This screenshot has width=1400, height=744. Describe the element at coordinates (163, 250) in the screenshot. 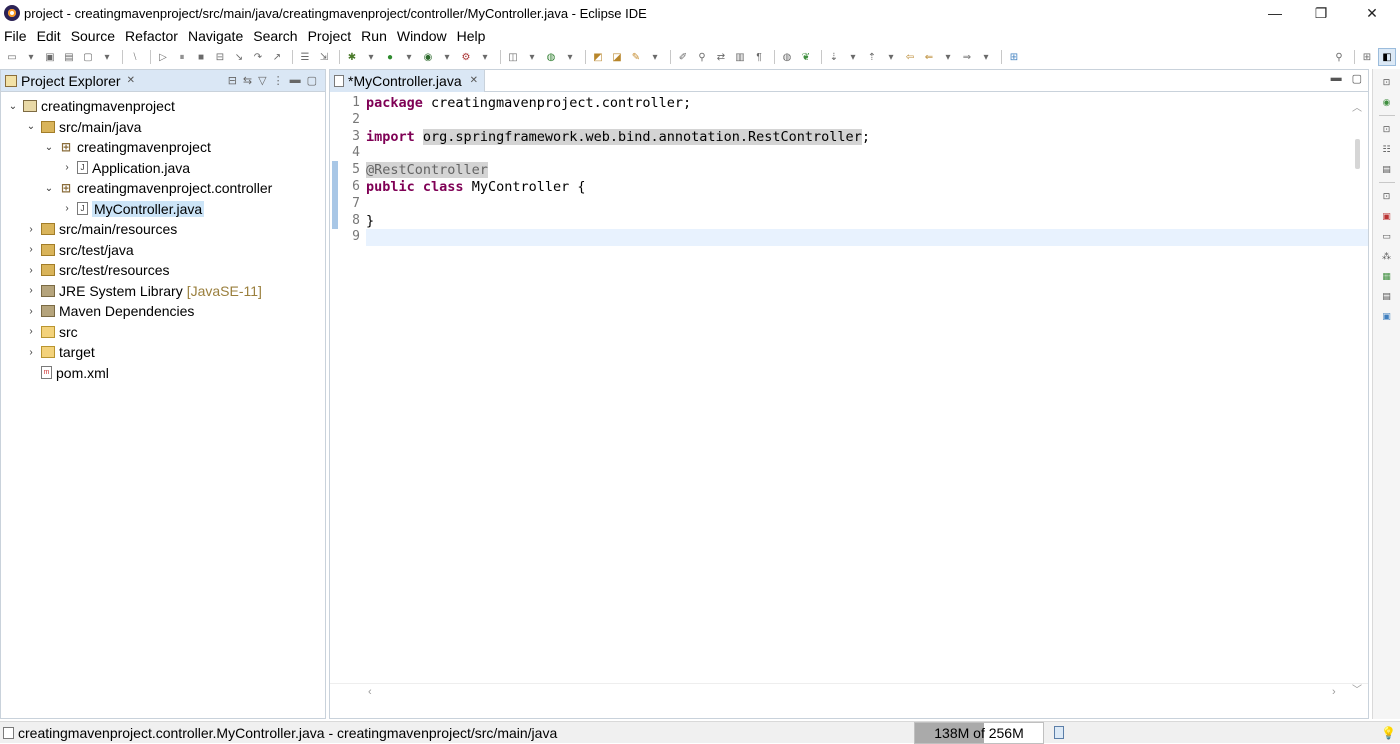

I see `tree-item: › src/test/java` at that location.